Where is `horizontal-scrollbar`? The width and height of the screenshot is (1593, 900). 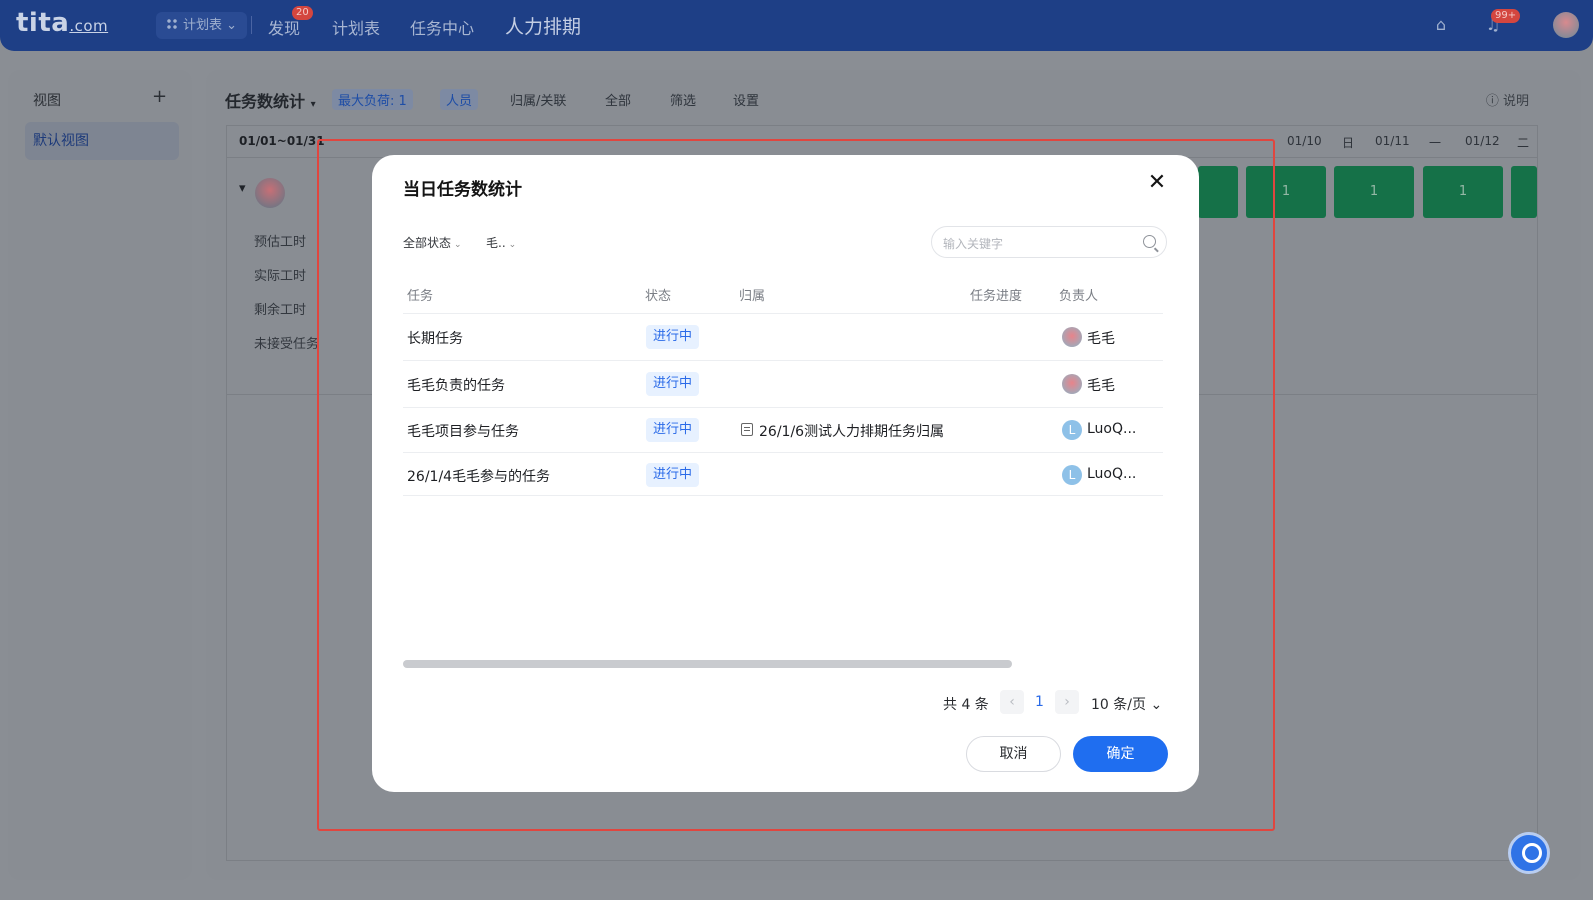
horizontal-scrollbar is located at coordinates (707, 664).